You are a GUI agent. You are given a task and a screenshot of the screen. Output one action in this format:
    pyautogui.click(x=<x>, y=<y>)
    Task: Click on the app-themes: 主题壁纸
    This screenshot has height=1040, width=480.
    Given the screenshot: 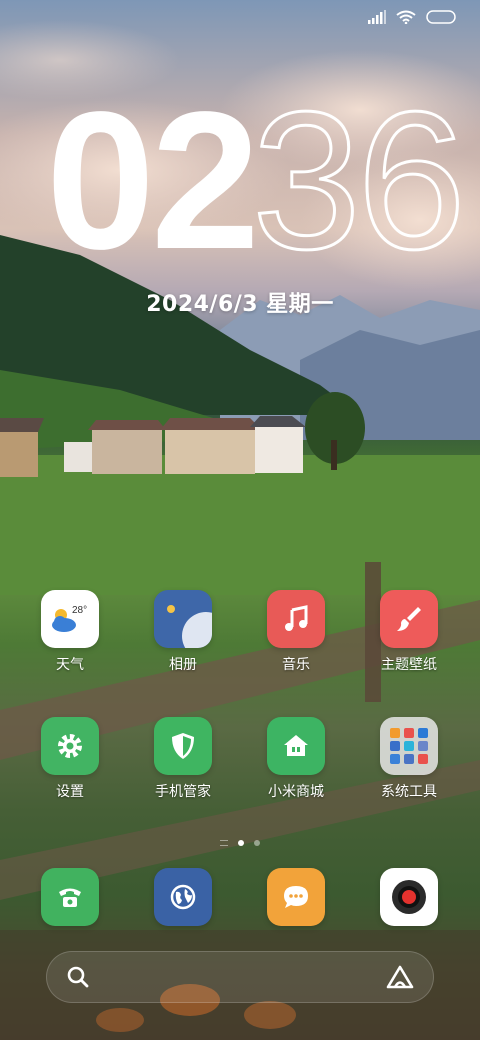 What is the action you would take?
    pyautogui.click(x=409, y=632)
    